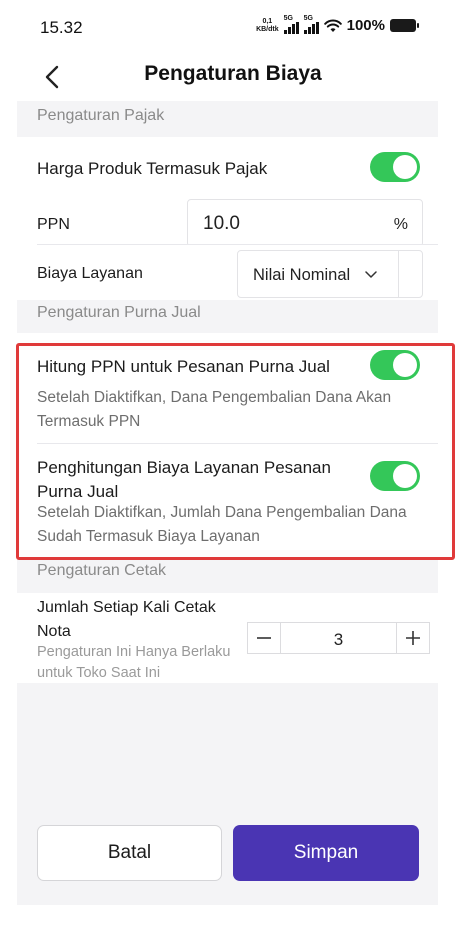 The height and width of the screenshot is (928, 466). What do you see at coordinates (233, 73) in the screenshot?
I see `page-title: Pengaturan Biaya` at bounding box center [233, 73].